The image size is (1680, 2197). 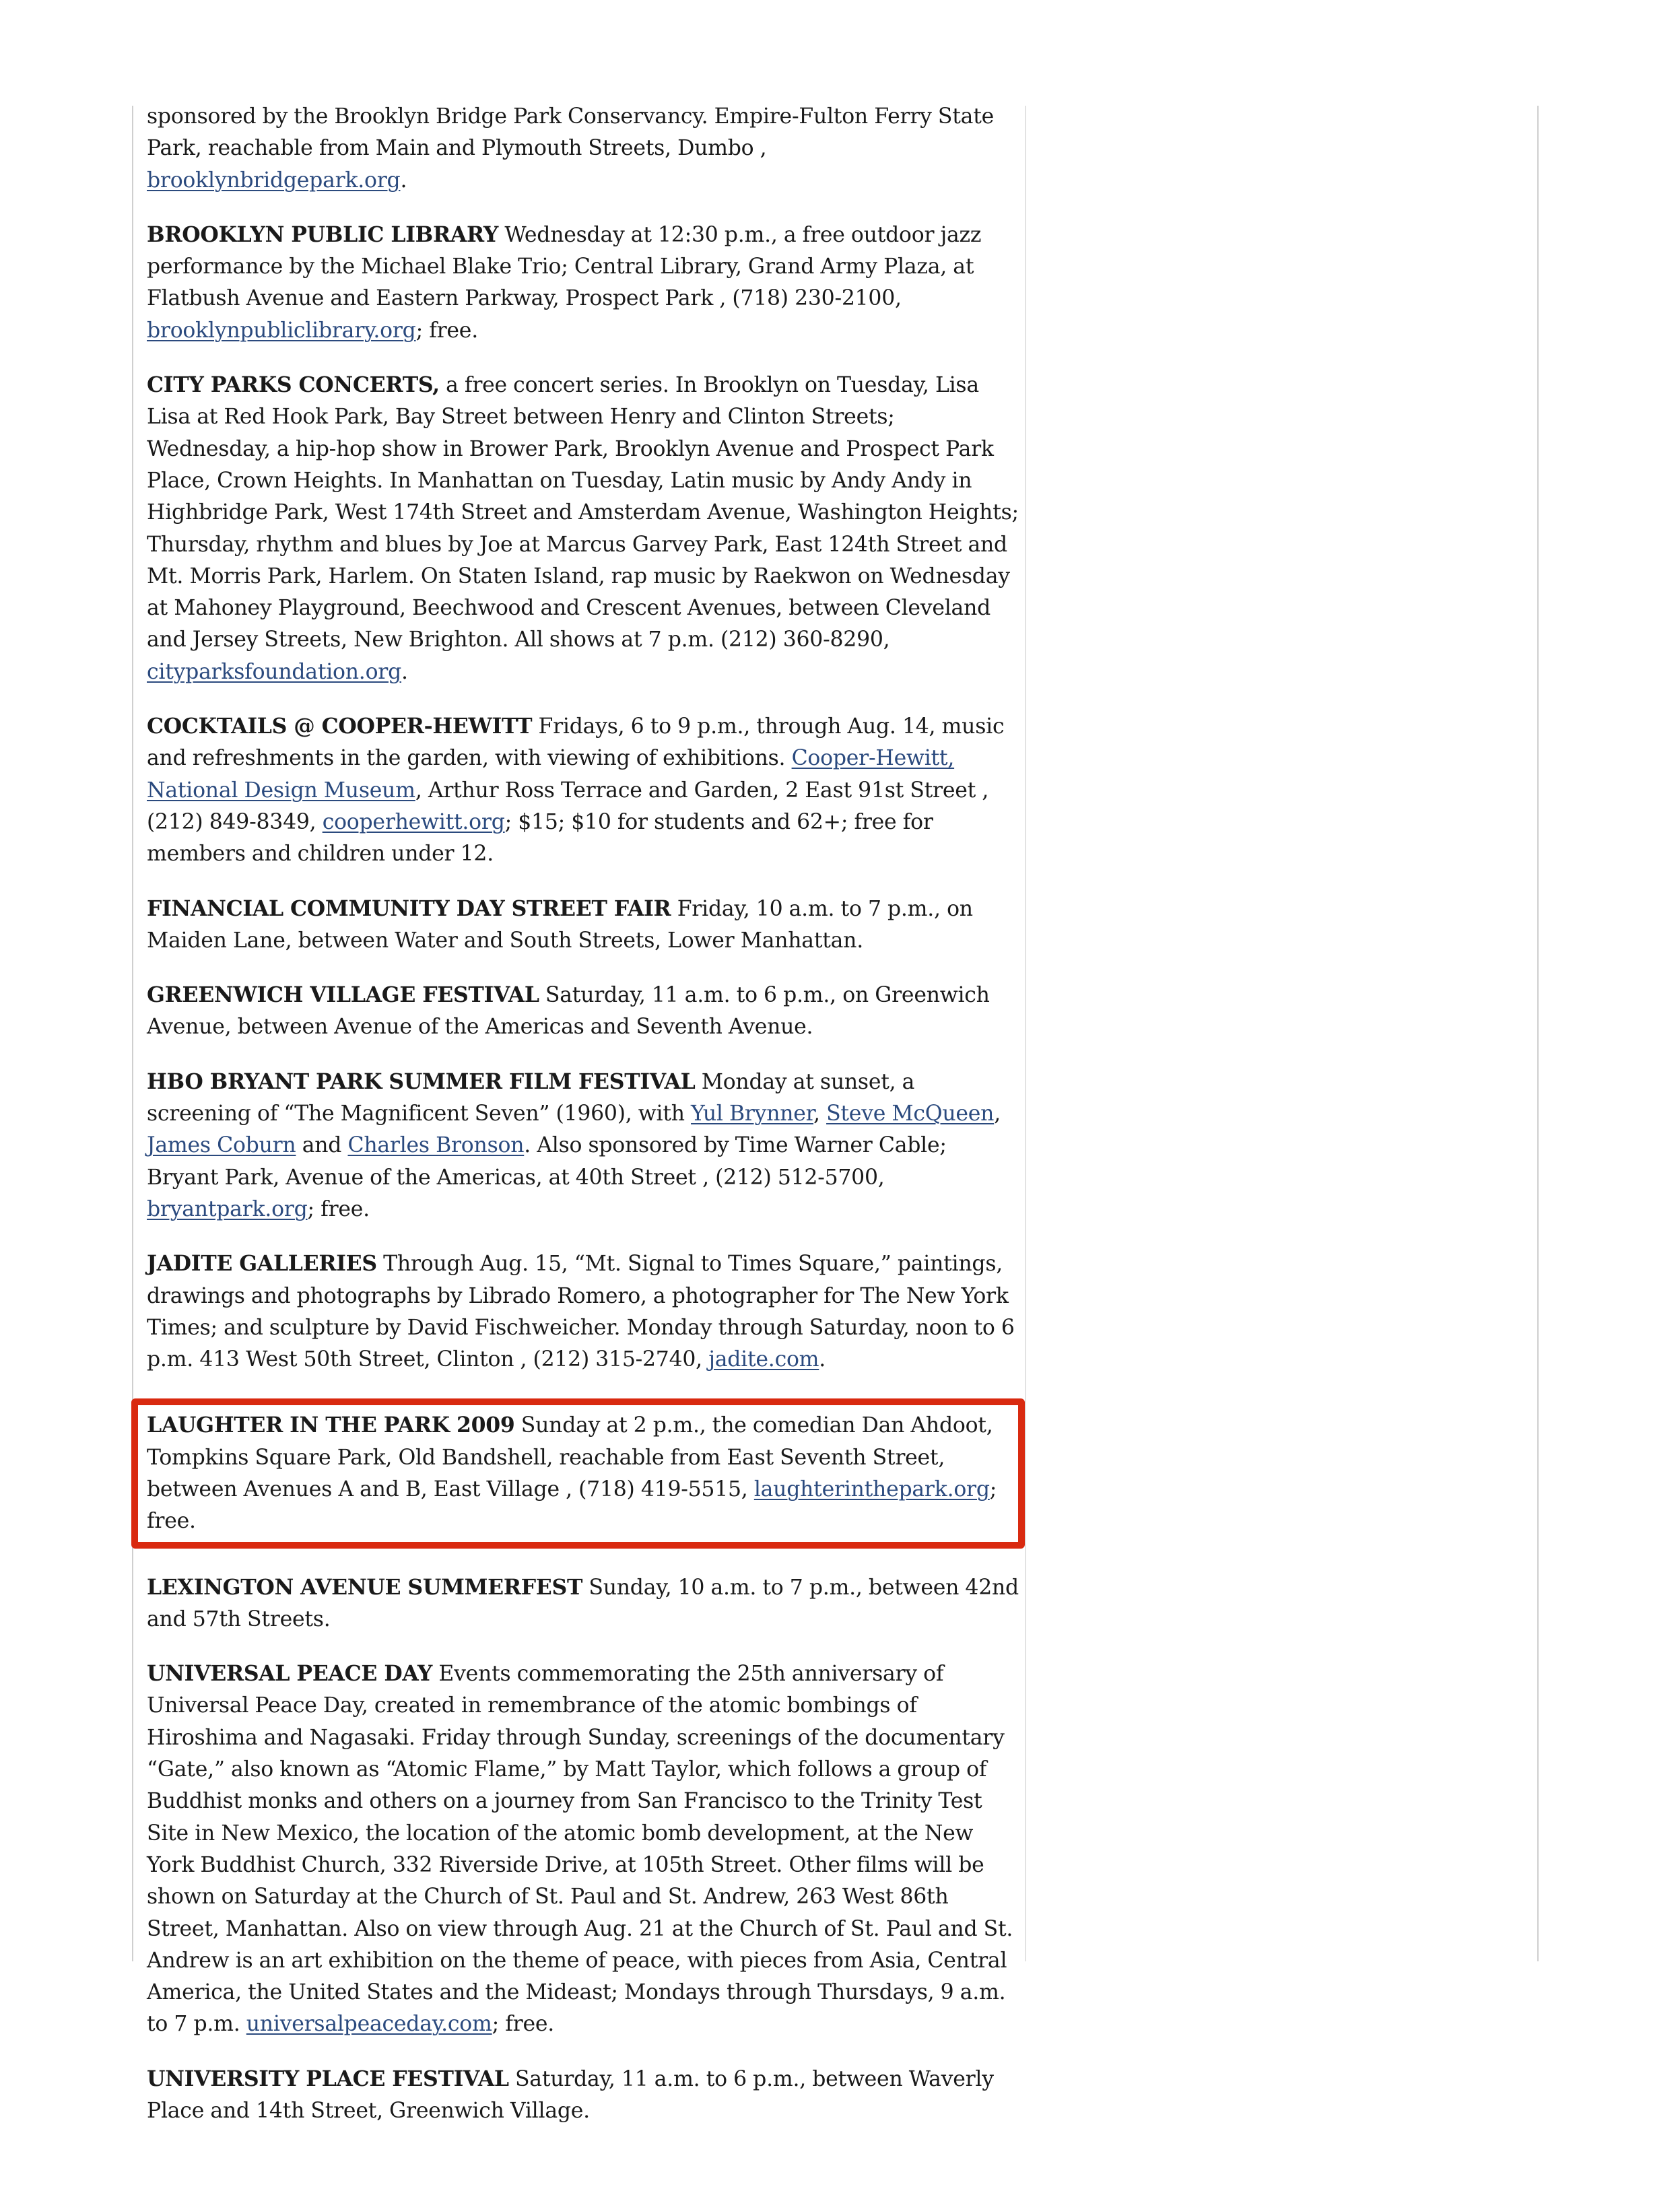 I want to click on listing-title: FINANCIAL COMMUNITY DAY STREET FAIR, so click(x=409, y=908).